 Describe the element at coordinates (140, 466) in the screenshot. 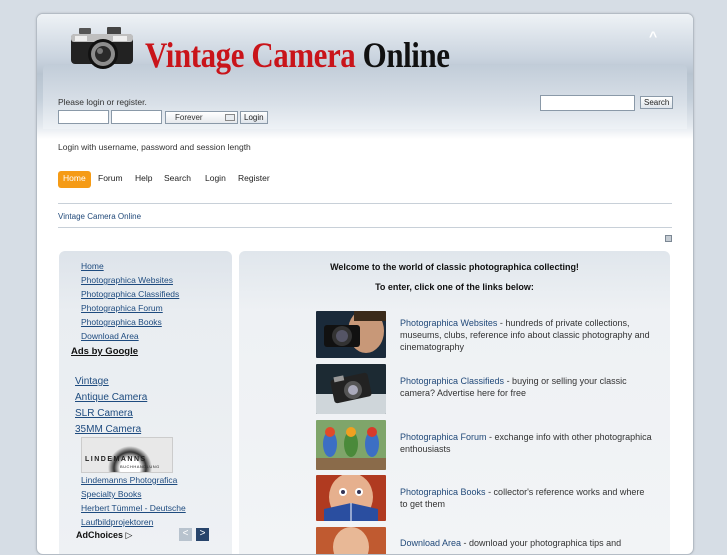

I see `lindemanns-logo-subtext: BUCHHANDLUNG` at that location.